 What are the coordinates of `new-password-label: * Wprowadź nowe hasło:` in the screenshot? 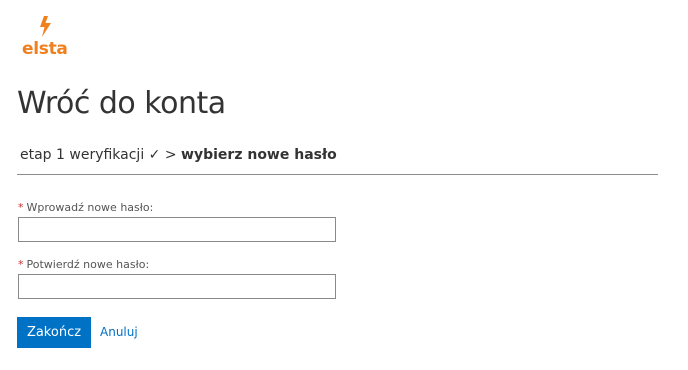 It's located at (85, 207).